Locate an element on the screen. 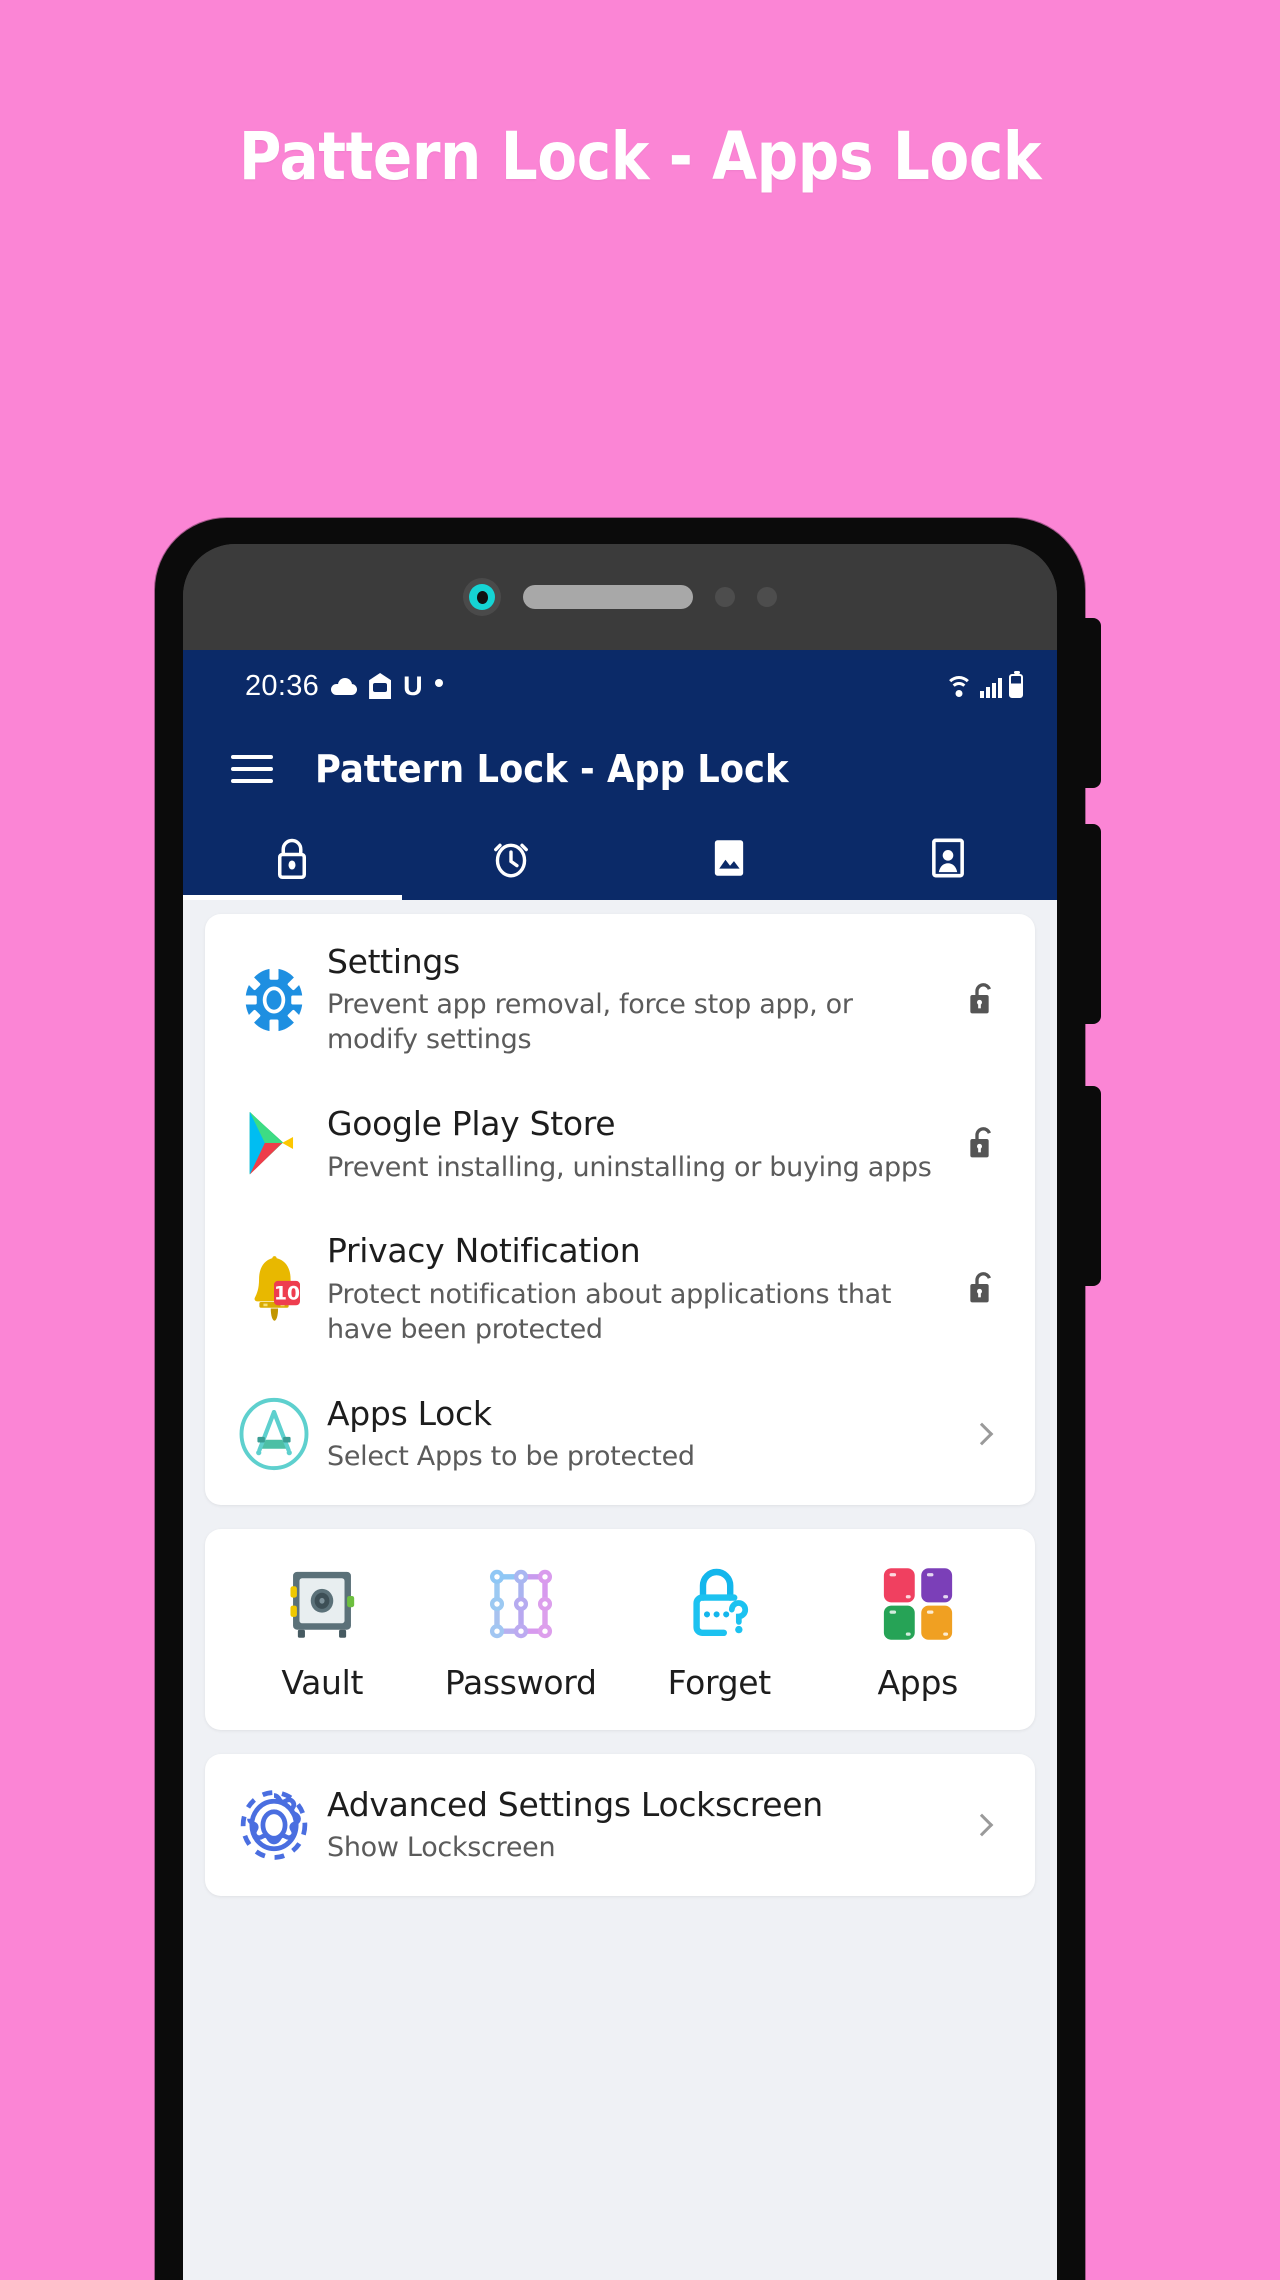 Image resolution: width=1280 pixels, height=2280 pixels. phone-side-button-power is located at coordinates (1092, 1186).